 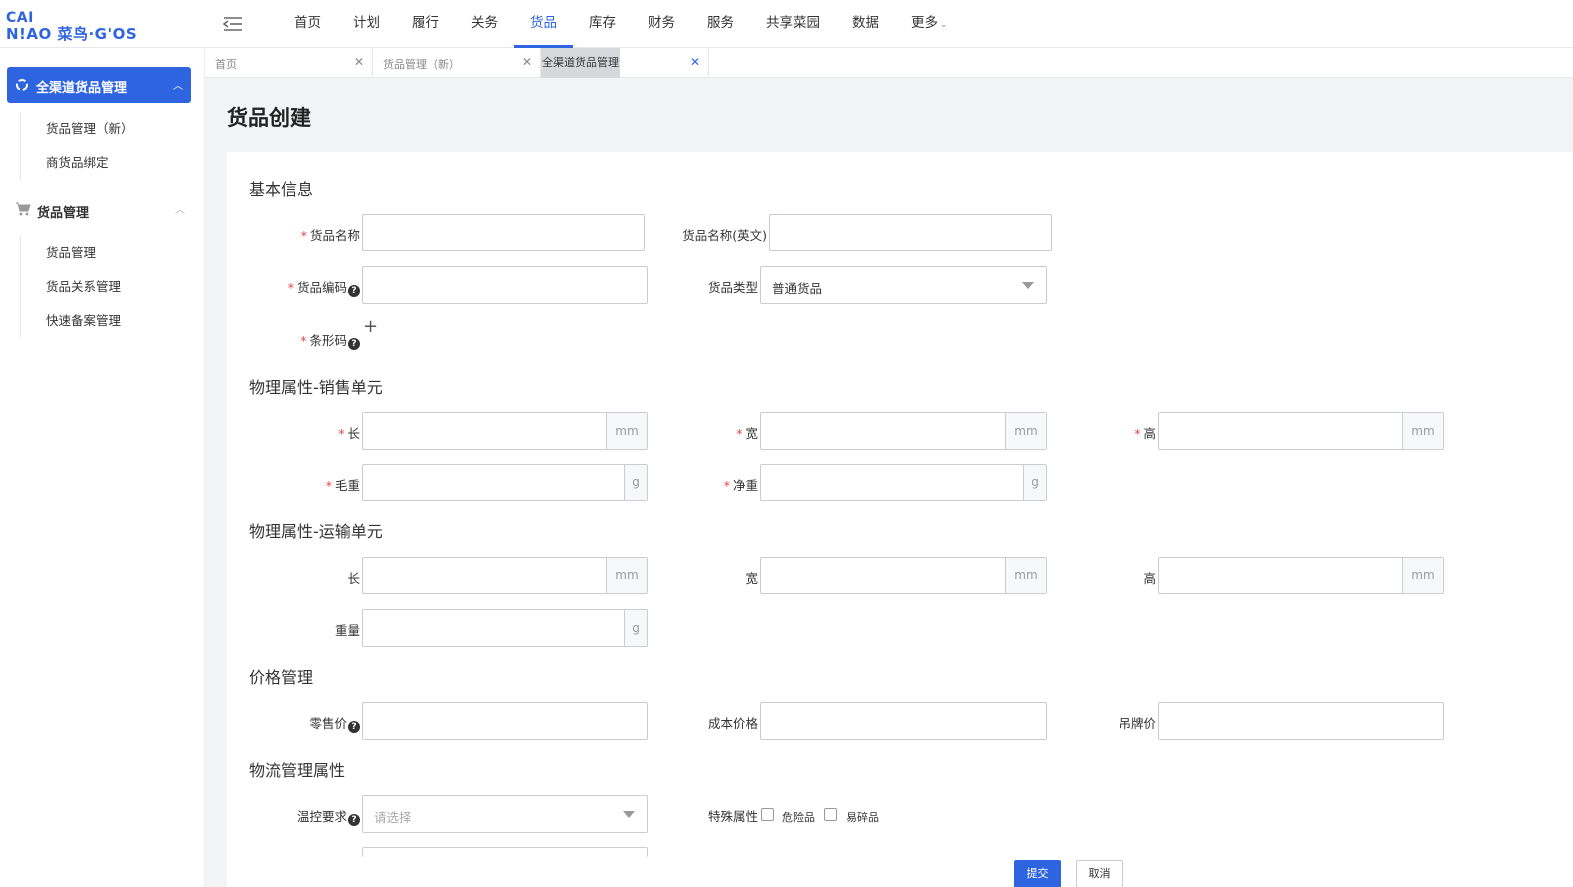 What do you see at coordinates (505, 814) in the screenshot?
I see `temp-control-select: 请选择` at bounding box center [505, 814].